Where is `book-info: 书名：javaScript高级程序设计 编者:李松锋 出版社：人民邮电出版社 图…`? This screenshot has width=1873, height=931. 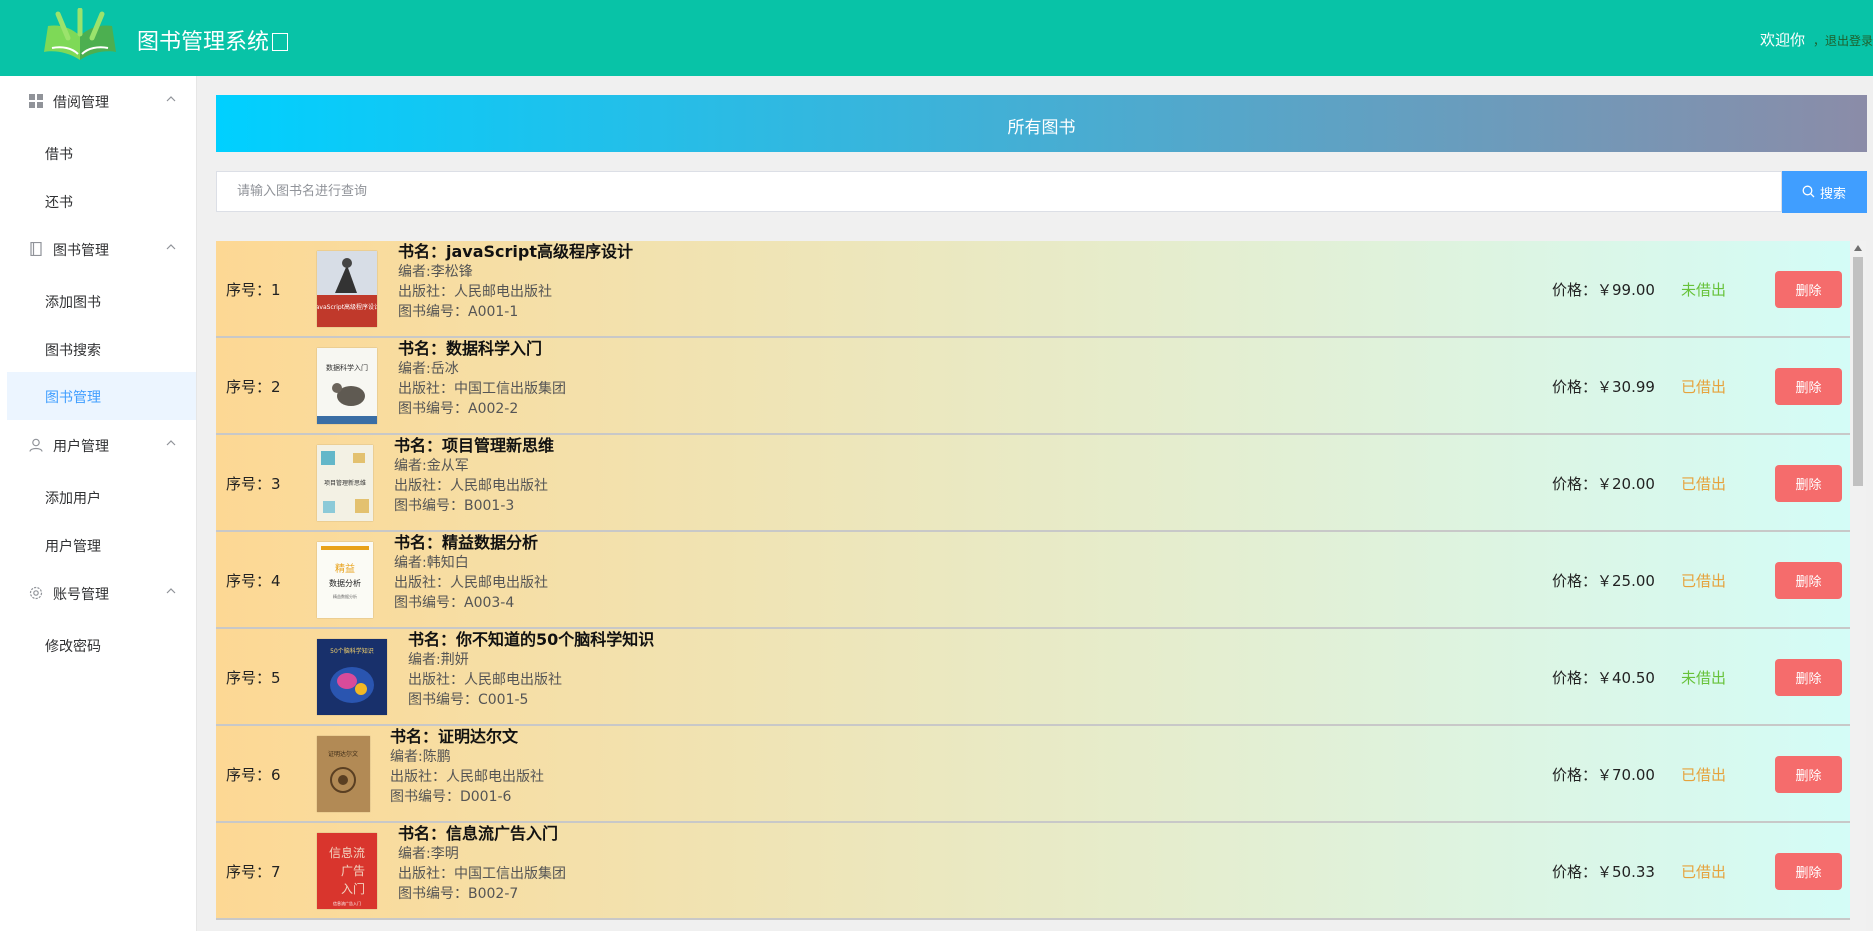
book-info: 书名：javaScript高级程序设计 编者:李松锋 出版社：人民邮电出版社 图… is located at coordinates (515, 281).